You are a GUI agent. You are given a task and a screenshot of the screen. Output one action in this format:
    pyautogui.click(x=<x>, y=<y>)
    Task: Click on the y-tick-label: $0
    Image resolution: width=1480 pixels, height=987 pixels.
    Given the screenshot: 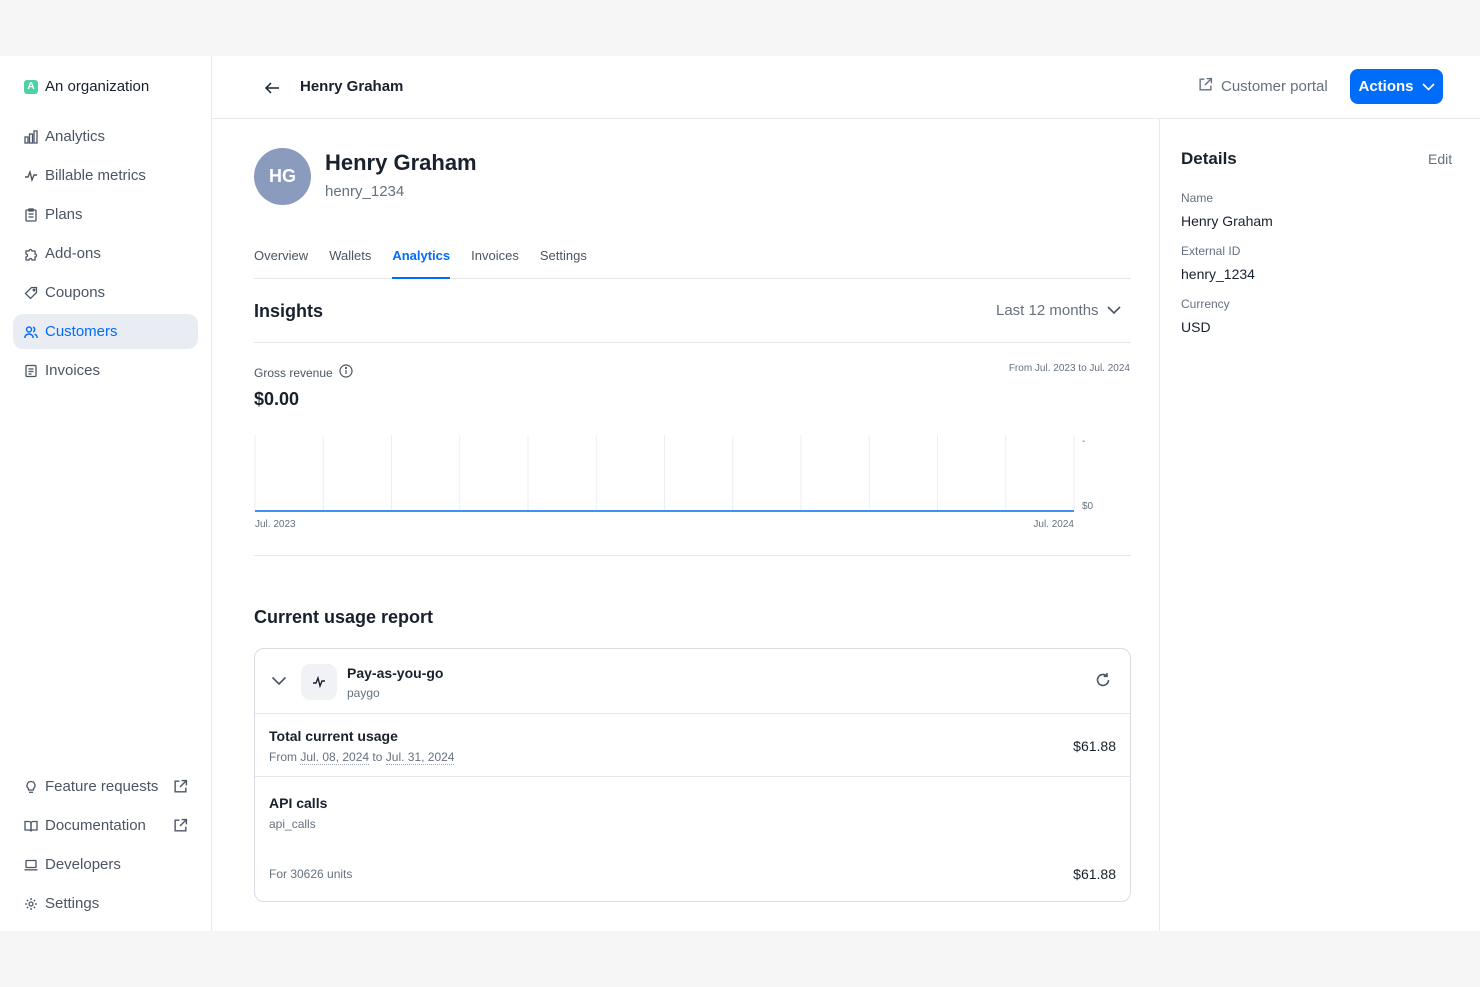 What is the action you would take?
    pyautogui.click(x=1088, y=506)
    